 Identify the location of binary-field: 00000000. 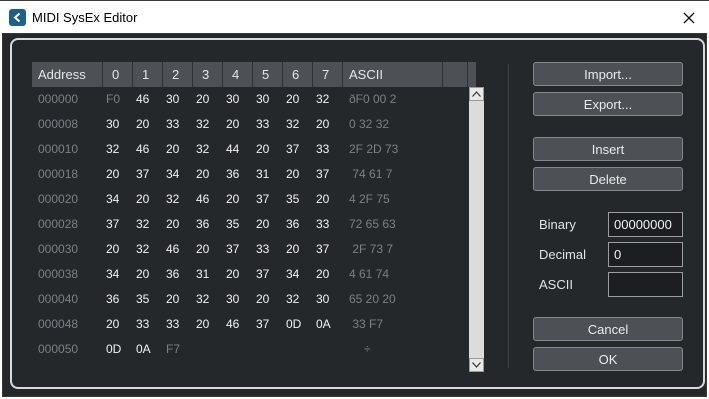
(645, 224).